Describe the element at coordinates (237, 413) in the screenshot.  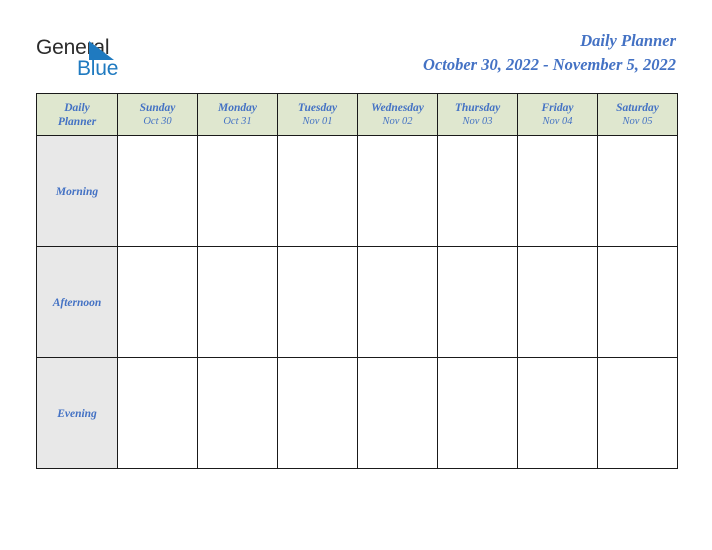
I see `slot-evening-monday` at that location.